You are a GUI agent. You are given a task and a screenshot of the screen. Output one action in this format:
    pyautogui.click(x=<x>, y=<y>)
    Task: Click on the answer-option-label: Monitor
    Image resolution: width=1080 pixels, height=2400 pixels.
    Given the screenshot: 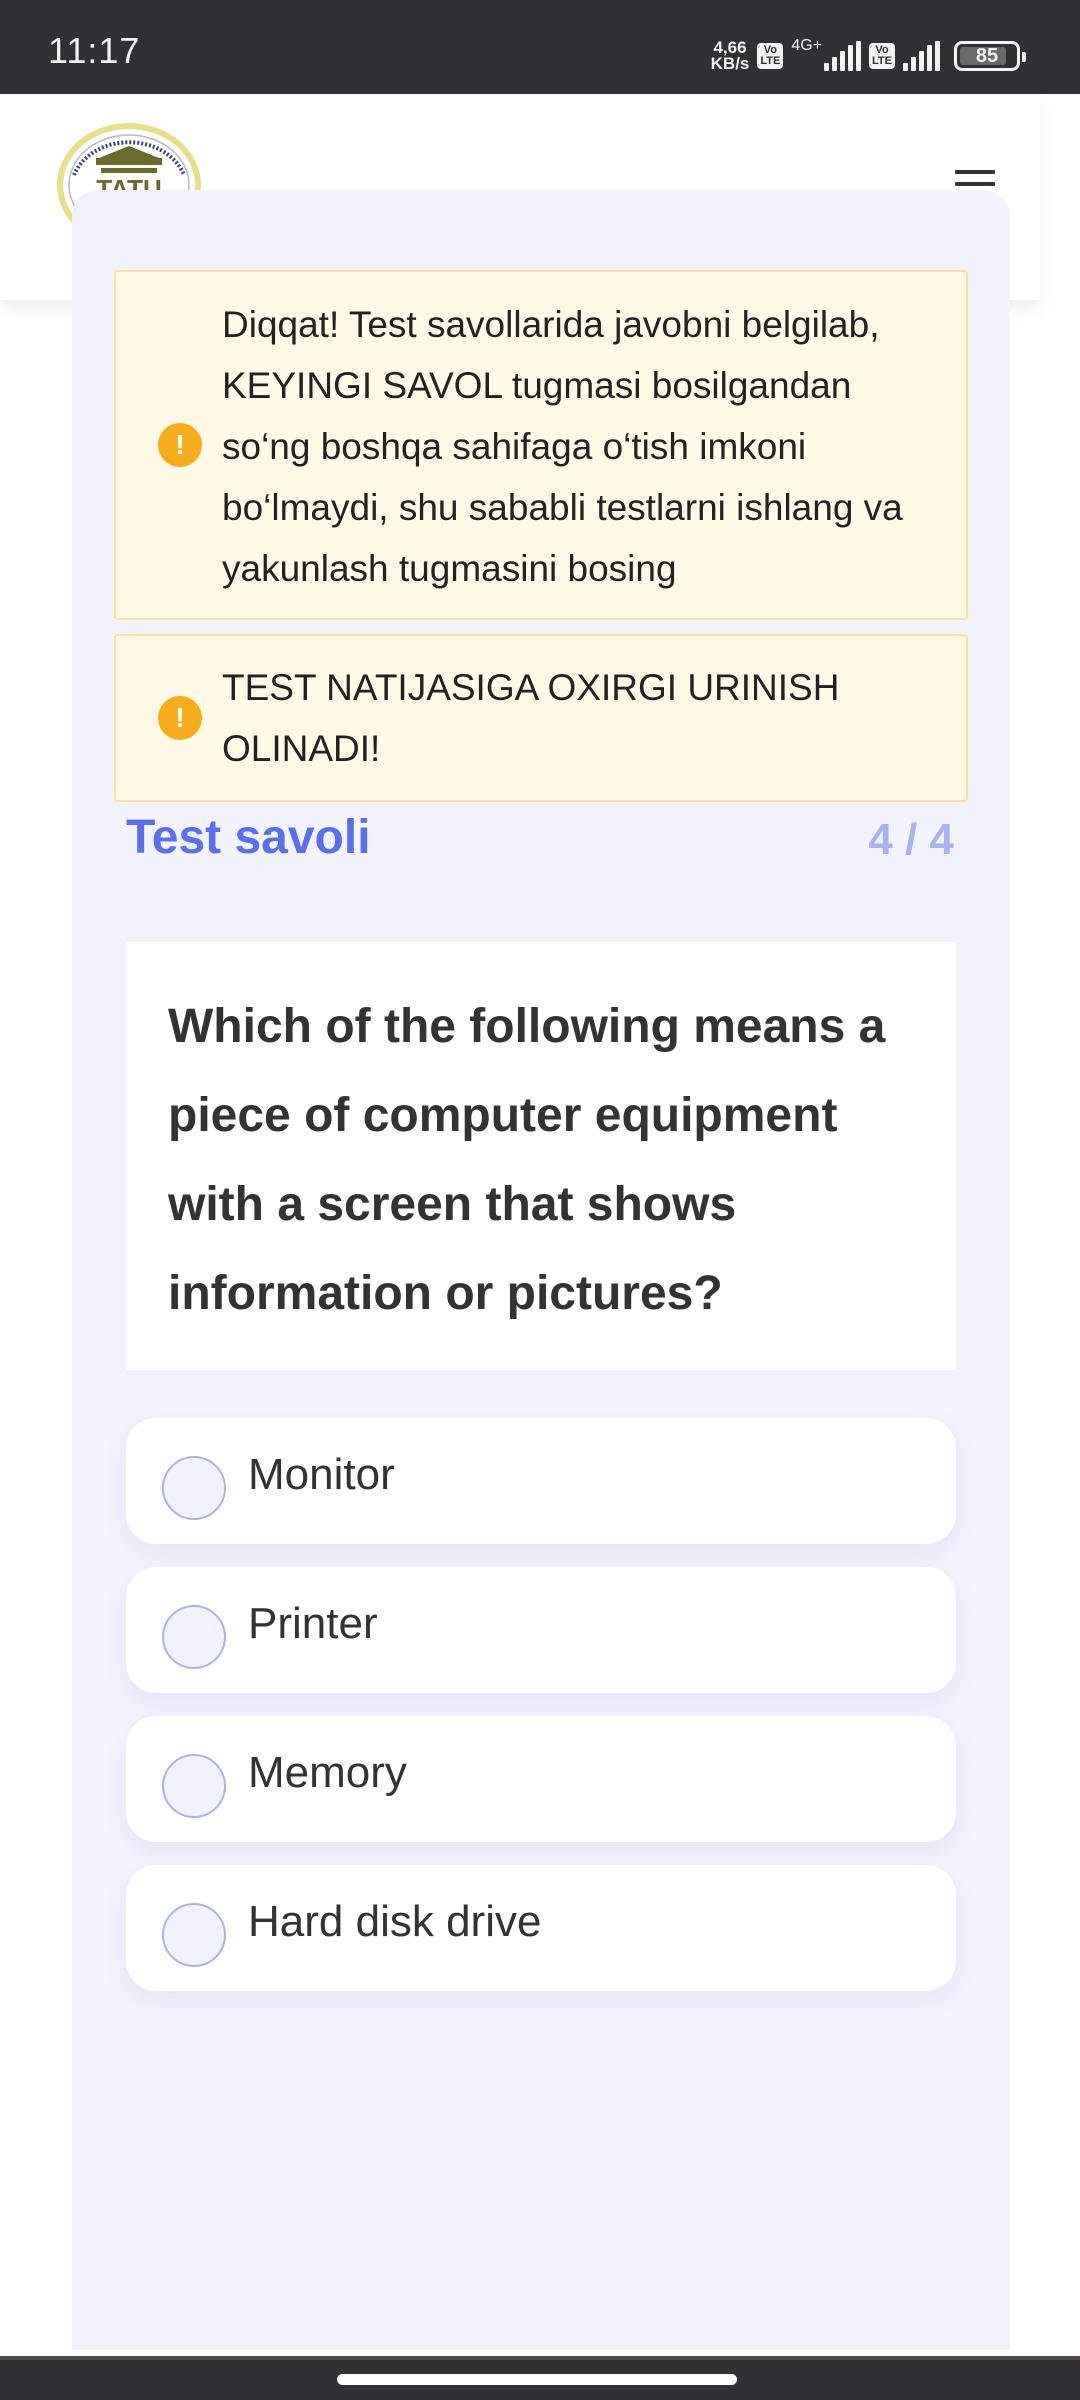 What is the action you would take?
    pyautogui.click(x=321, y=1474)
    